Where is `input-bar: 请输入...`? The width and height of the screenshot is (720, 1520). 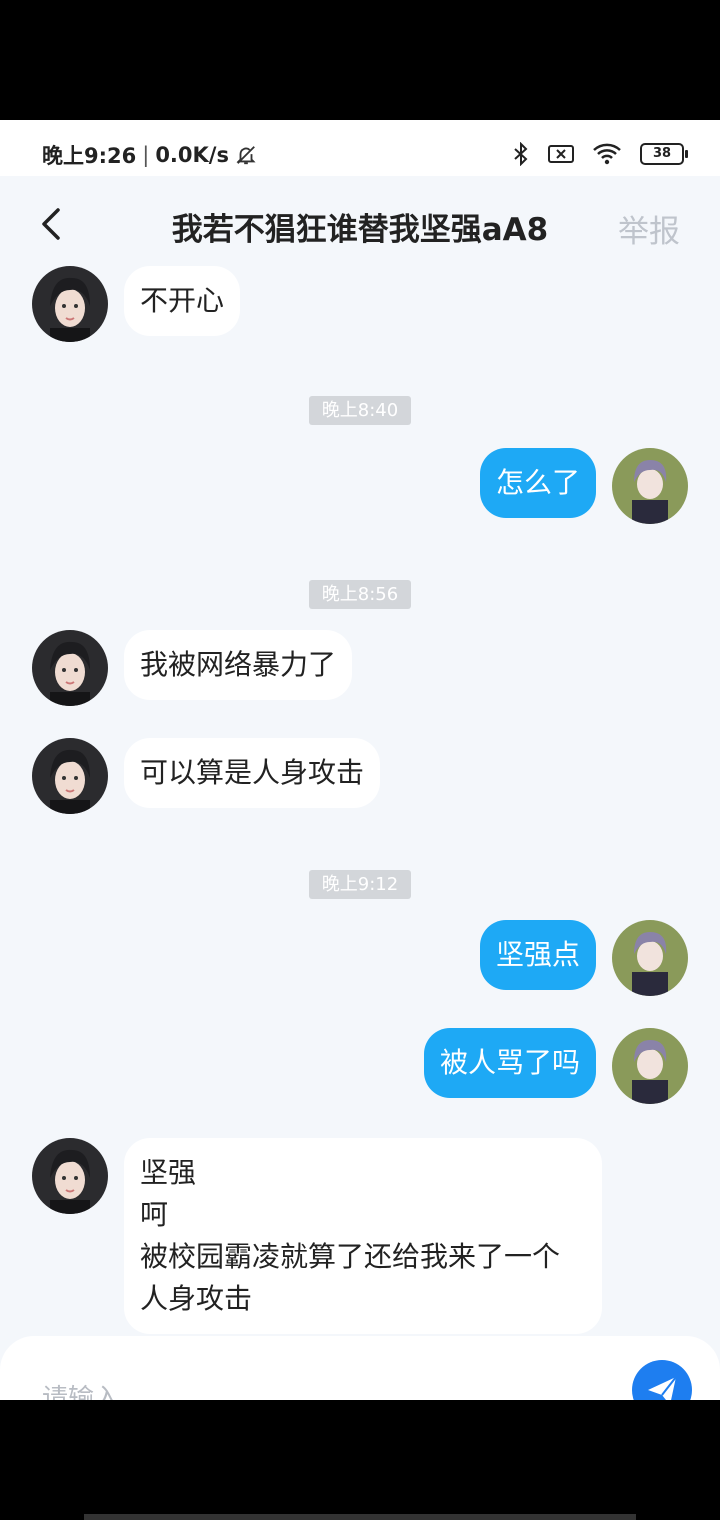
input-bar: 请输入... is located at coordinates (360, 1368).